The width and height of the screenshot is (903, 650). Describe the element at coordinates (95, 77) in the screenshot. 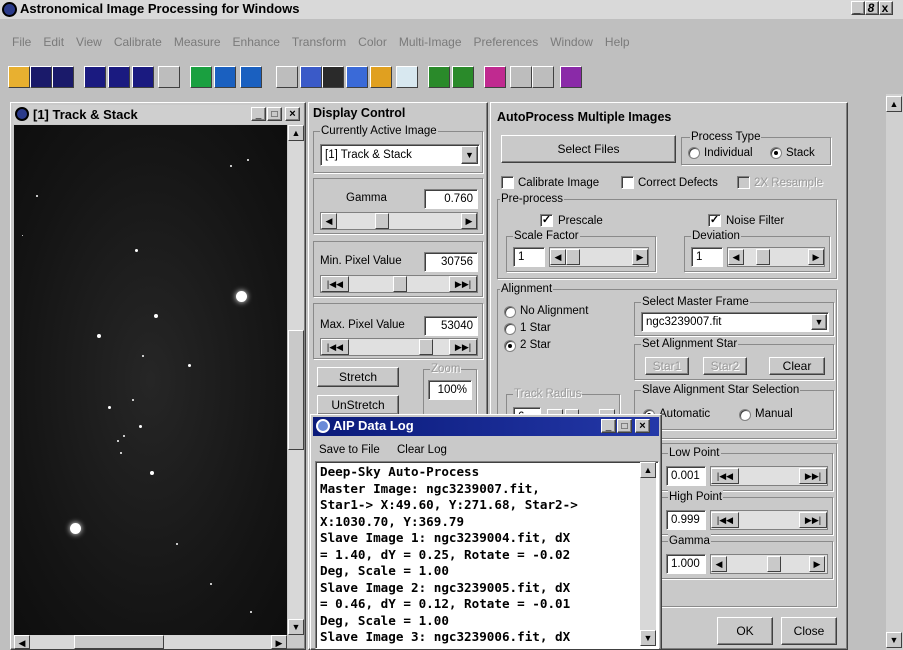

I see `layout-1-icon` at that location.